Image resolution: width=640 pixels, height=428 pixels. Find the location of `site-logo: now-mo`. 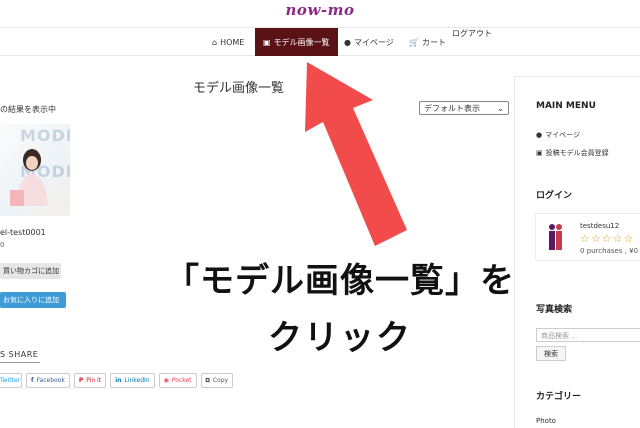

site-logo: now-mo is located at coordinates (320, 10).